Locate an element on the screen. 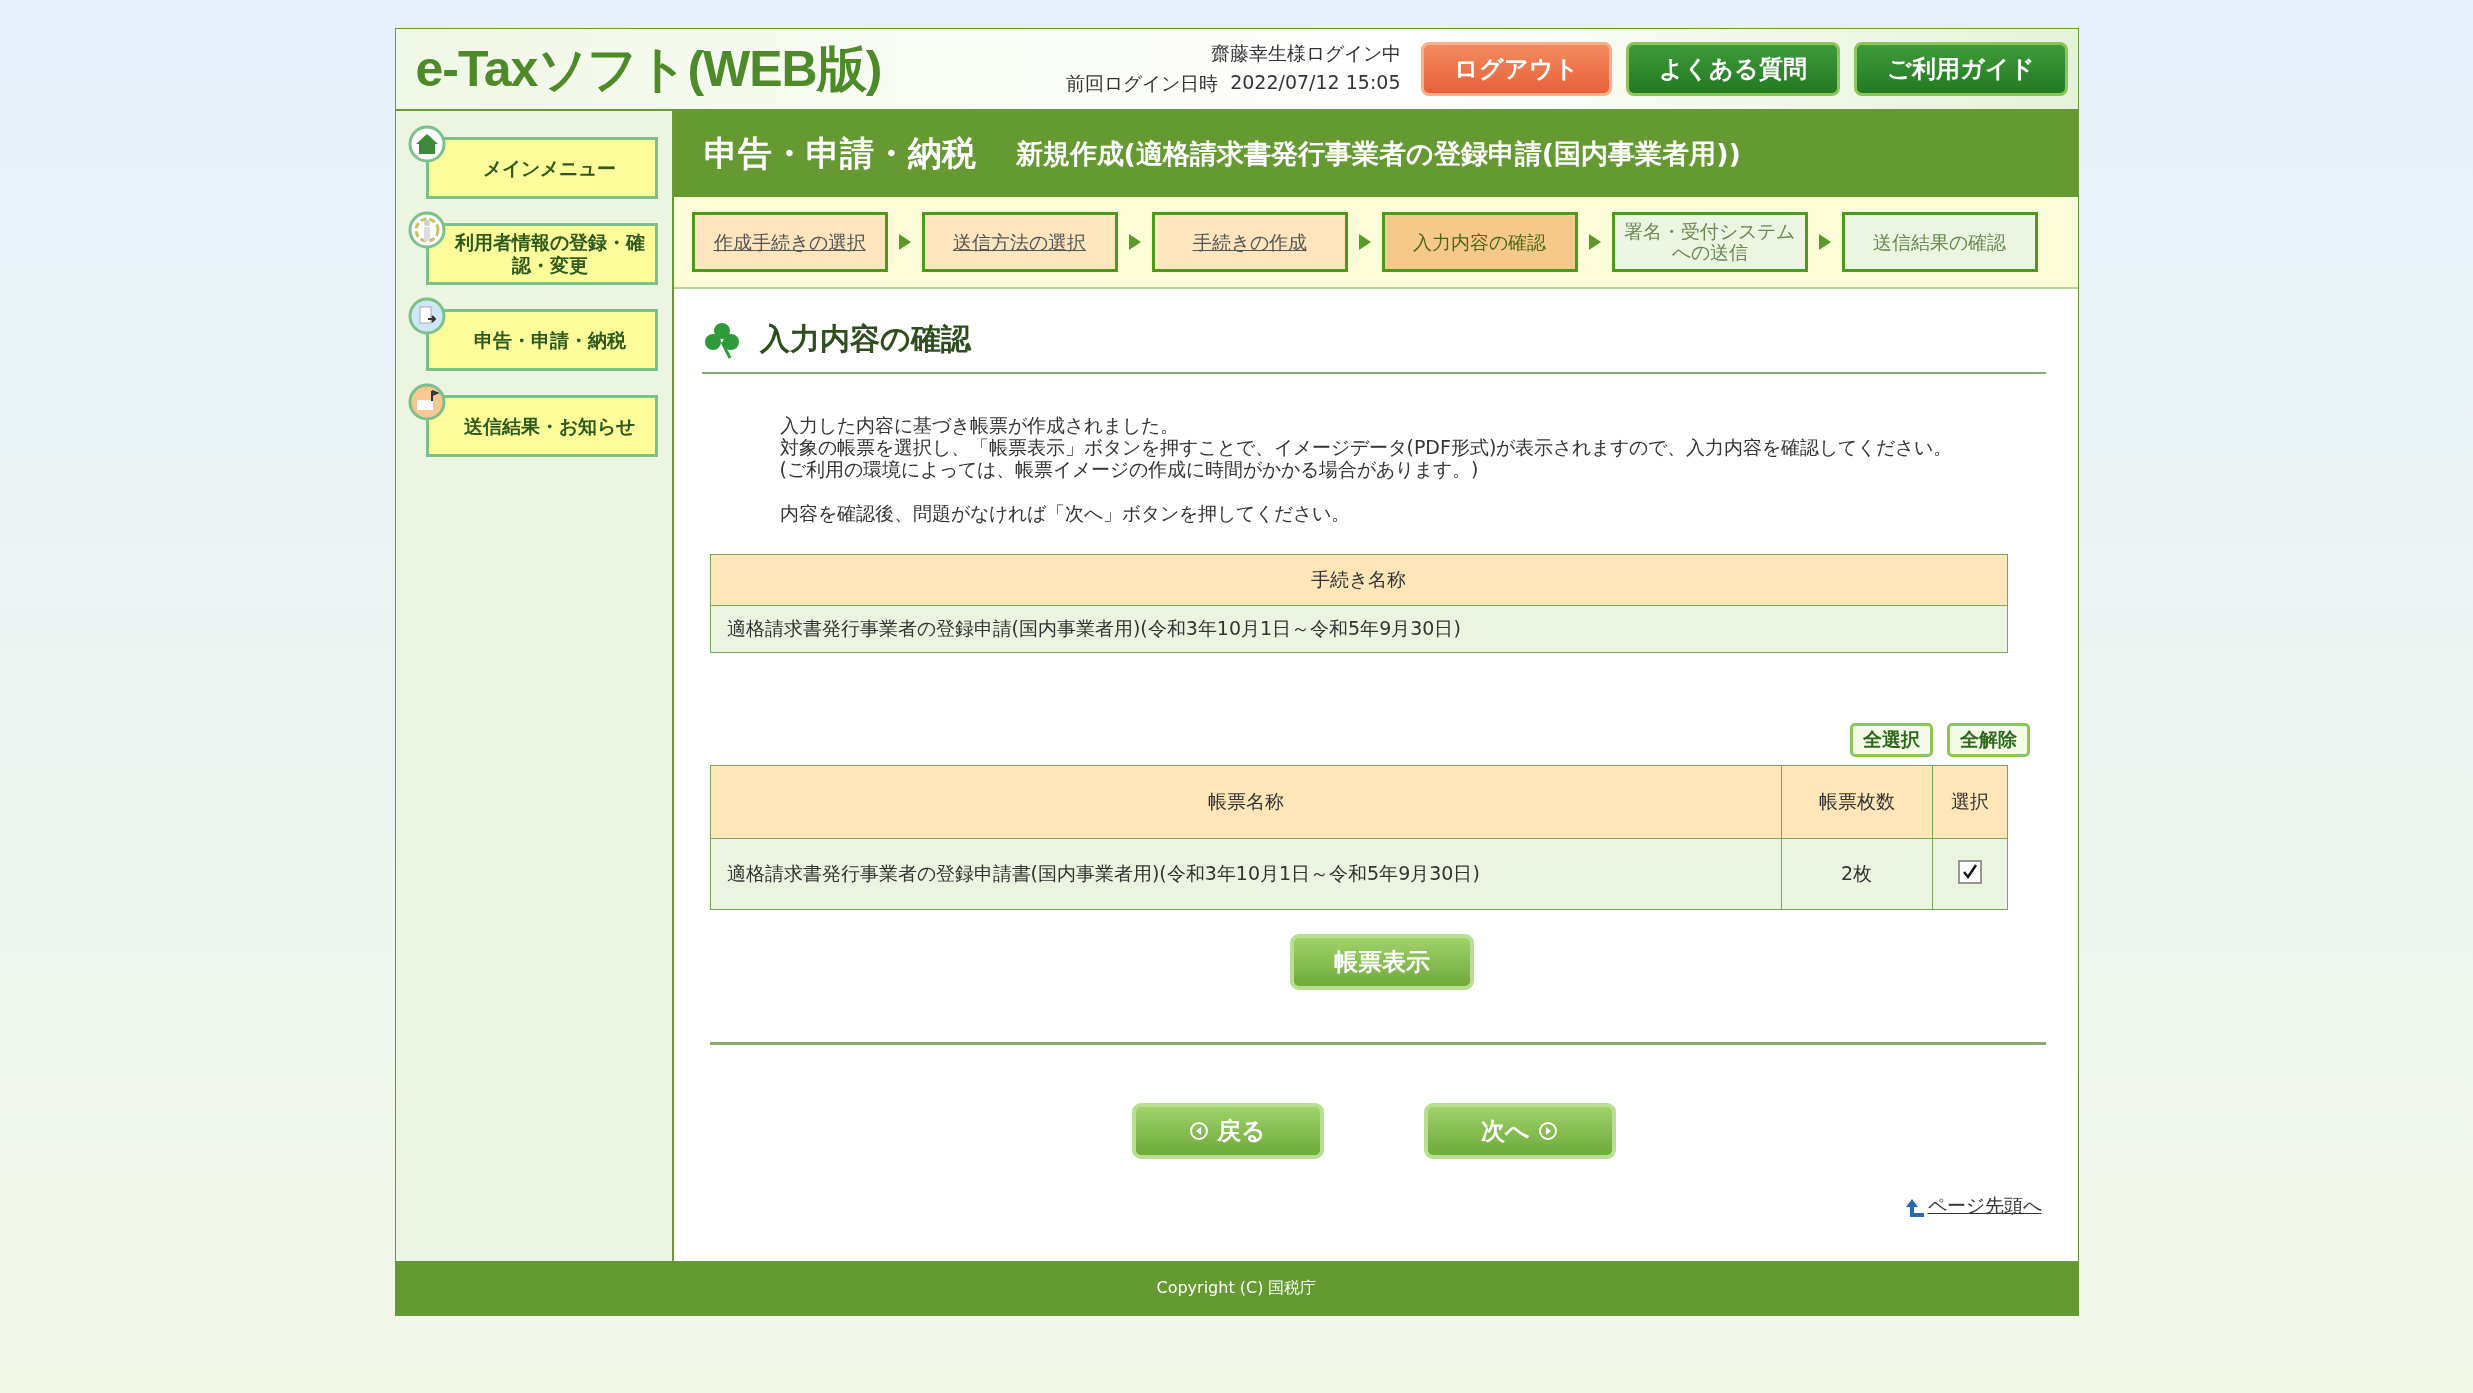 This screenshot has width=2473, height=1393. instruction-text: 内容を確認後、問題がなければ「次へ」ボタンを押してください。 is located at coordinates (1064, 513).